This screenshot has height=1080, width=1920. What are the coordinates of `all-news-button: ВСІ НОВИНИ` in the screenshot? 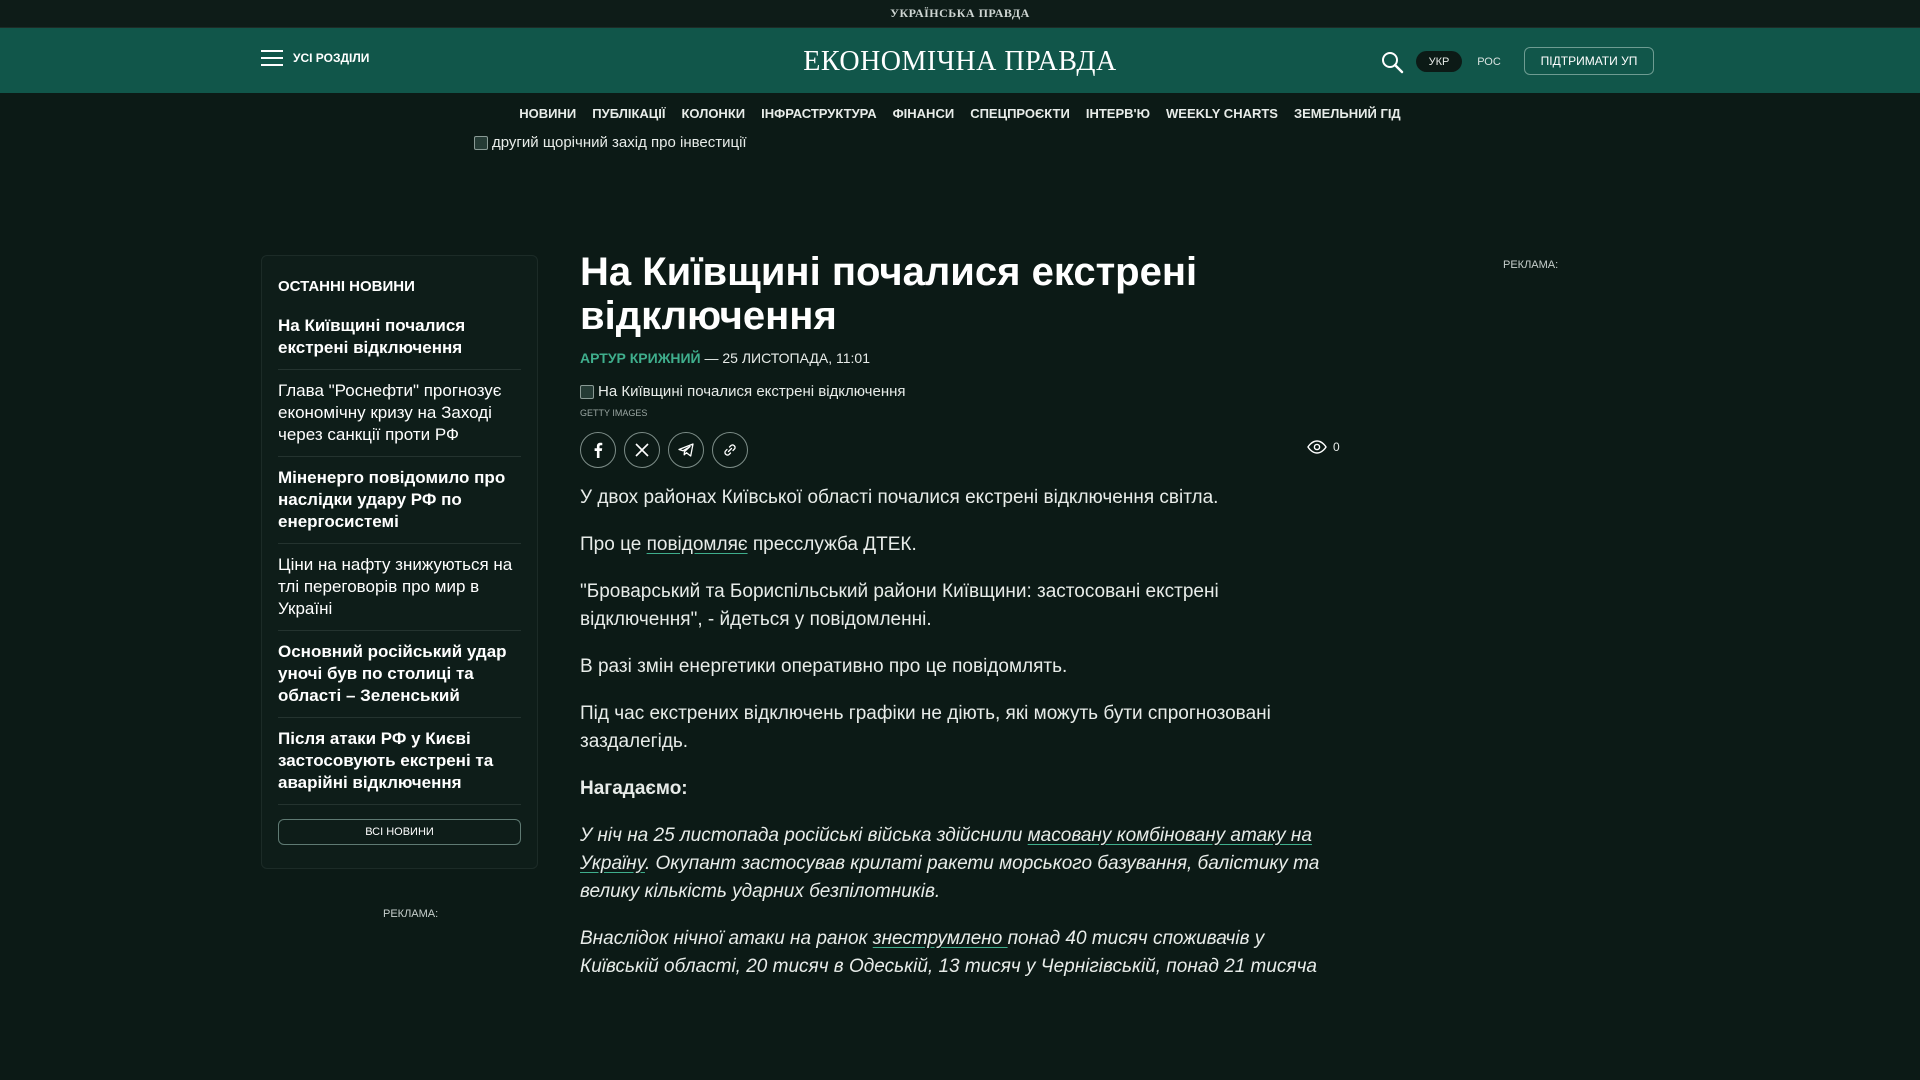 It's located at (399, 832).